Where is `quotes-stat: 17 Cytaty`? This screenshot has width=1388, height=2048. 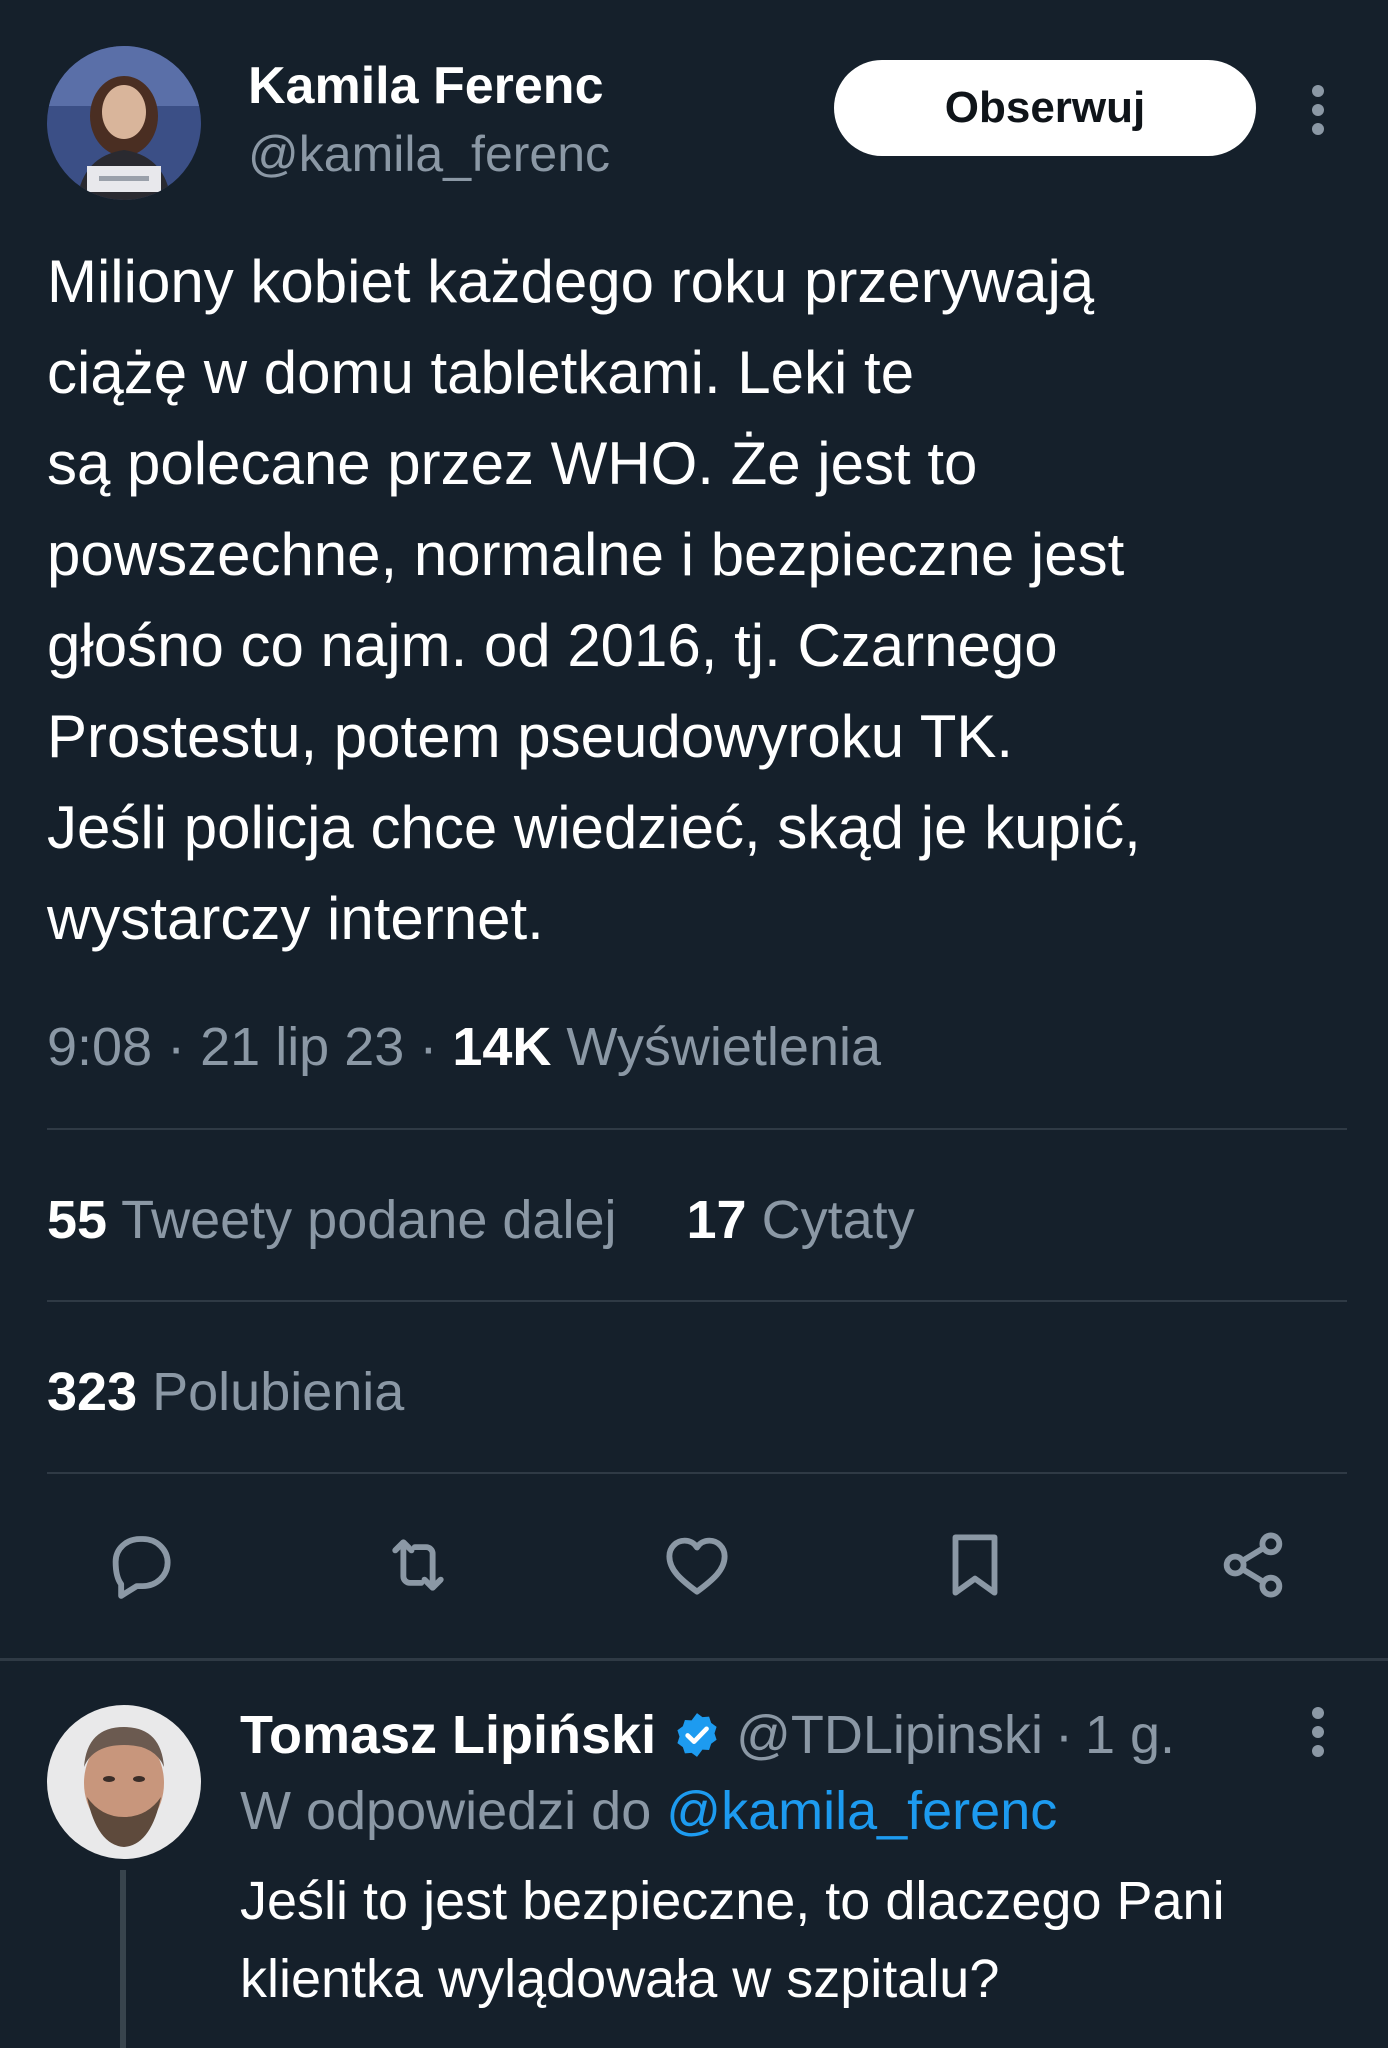 quotes-stat: 17 Cytaty is located at coordinates (801, 1220).